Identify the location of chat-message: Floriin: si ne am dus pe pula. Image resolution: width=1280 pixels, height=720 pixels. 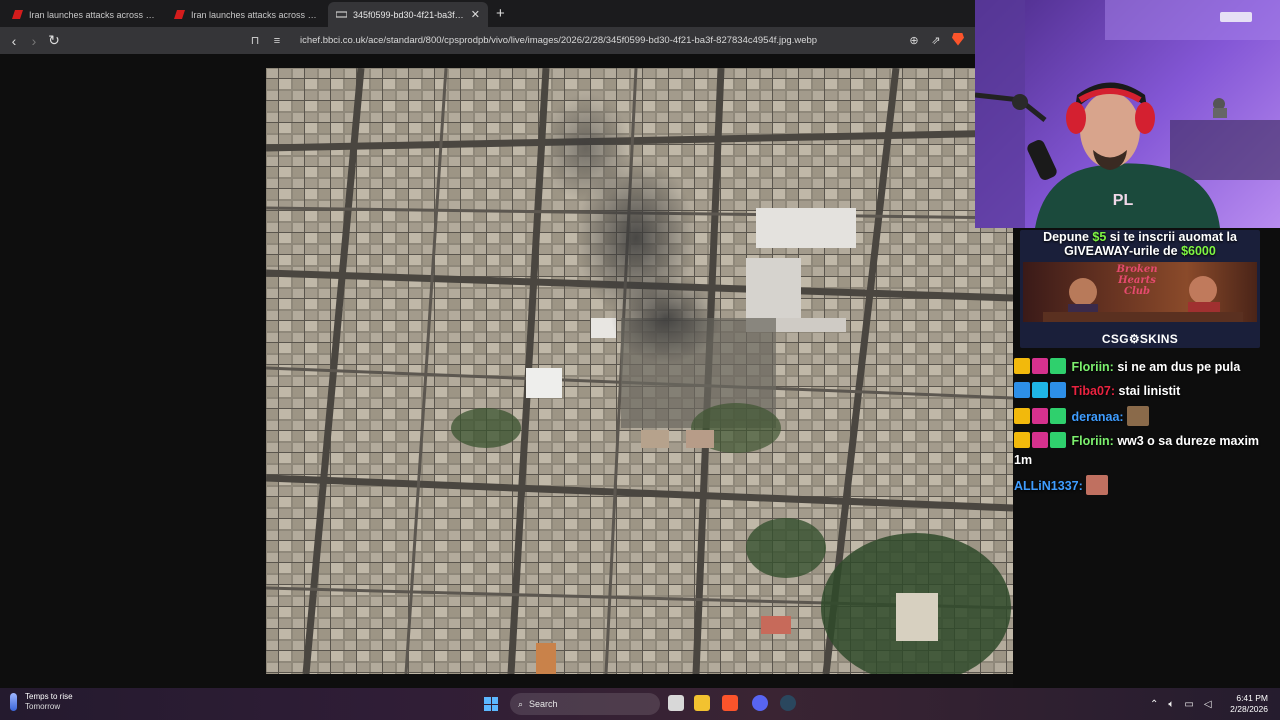
(1145, 367).